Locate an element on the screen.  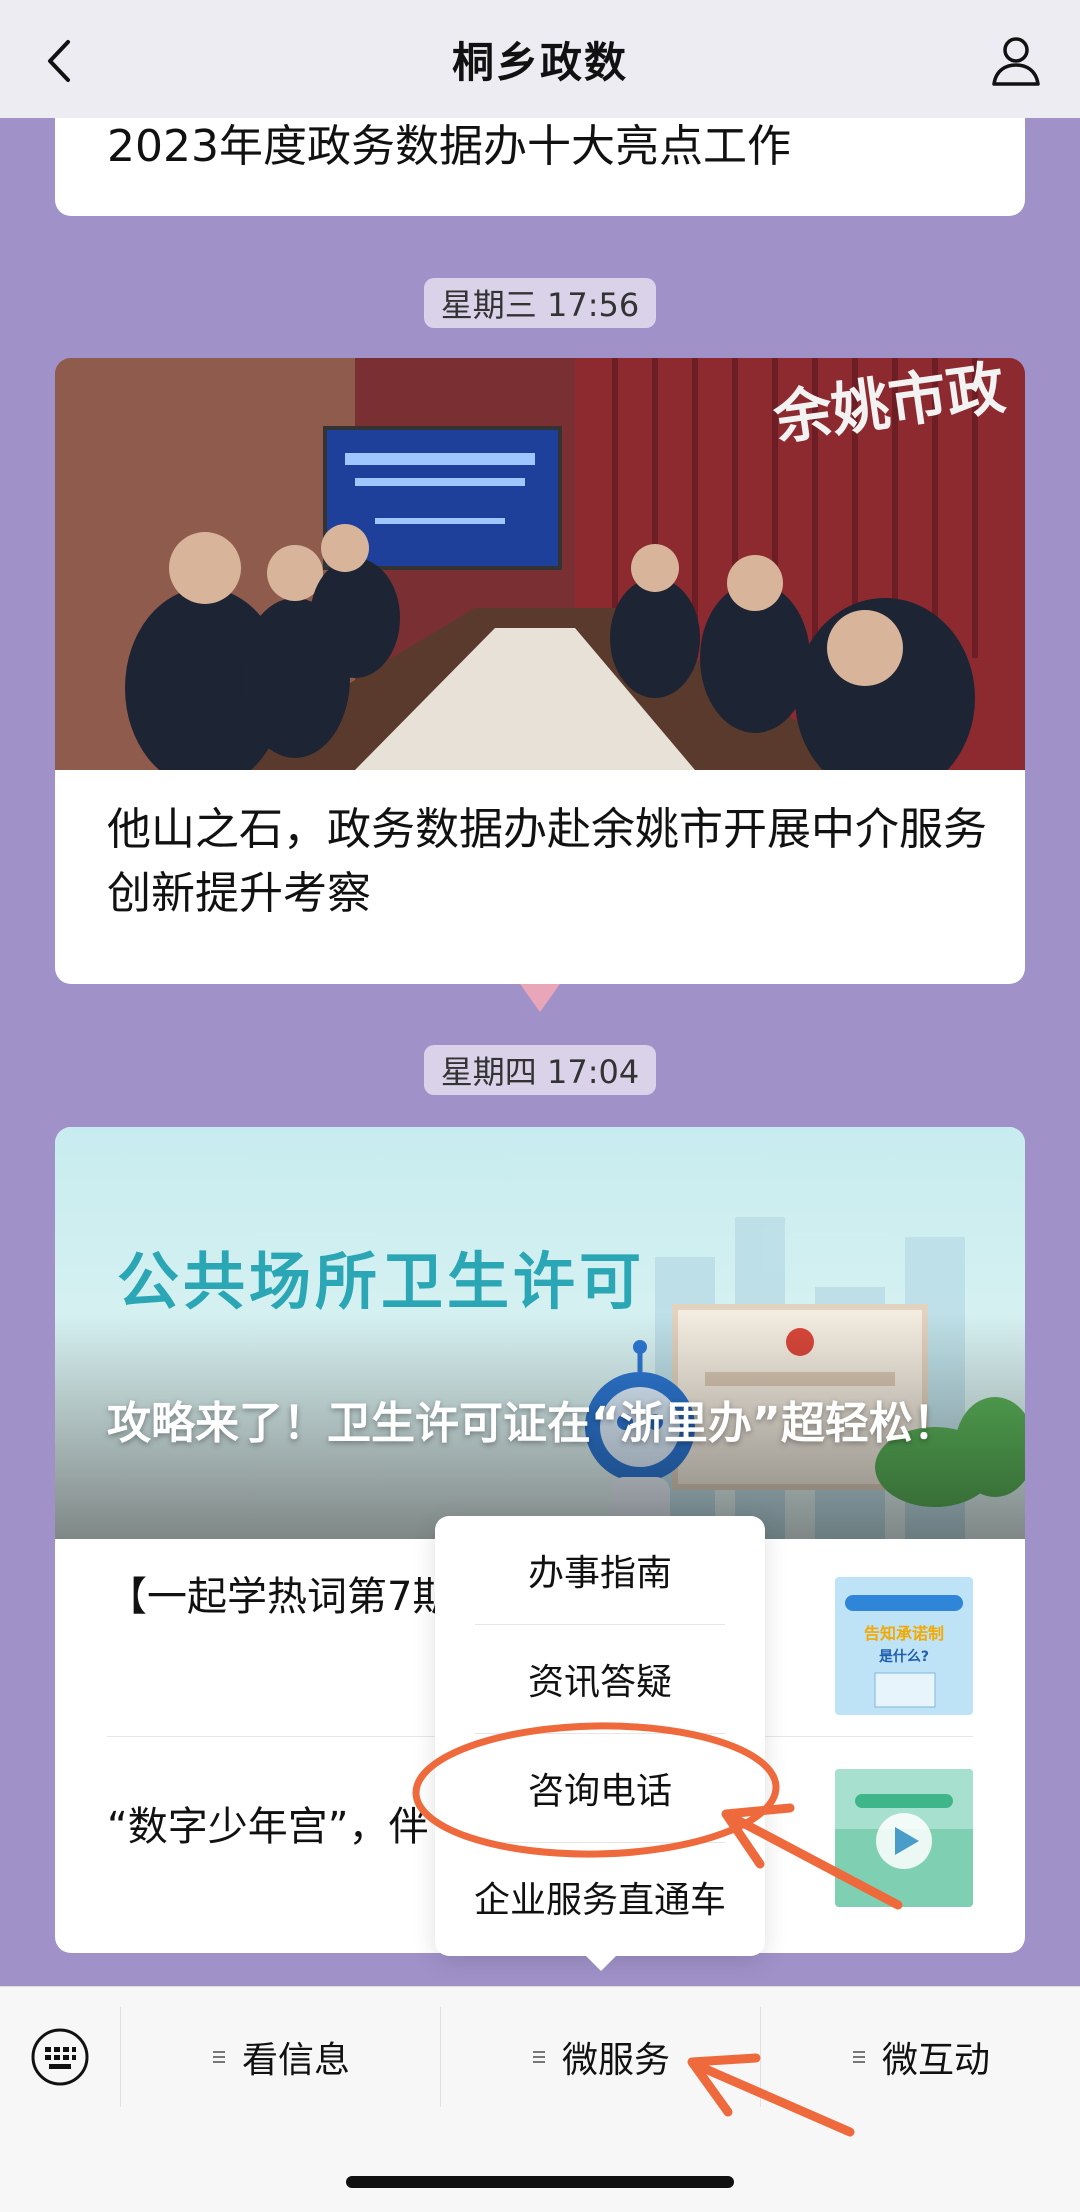
card-tail-decoration is located at coordinates (540, 998).